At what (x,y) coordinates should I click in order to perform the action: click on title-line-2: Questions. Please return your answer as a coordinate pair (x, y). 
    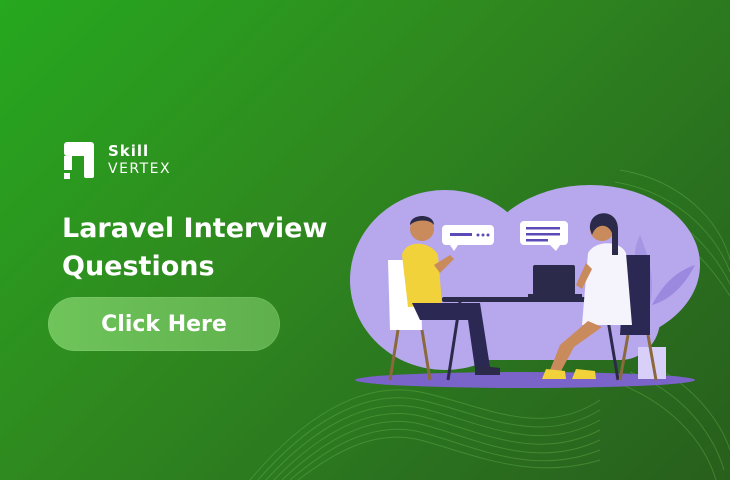
    Looking at the image, I should click on (138, 266).